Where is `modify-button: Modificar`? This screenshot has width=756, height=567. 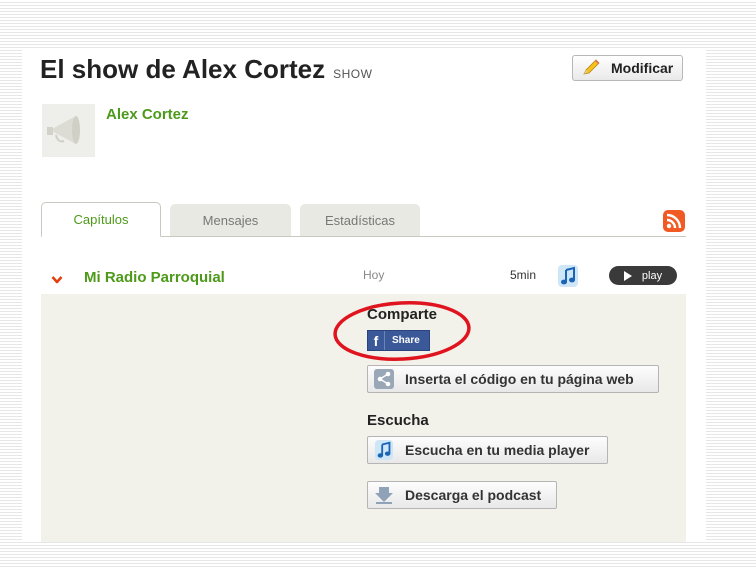 modify-button: Modificar is located at coordinates (627, 68).